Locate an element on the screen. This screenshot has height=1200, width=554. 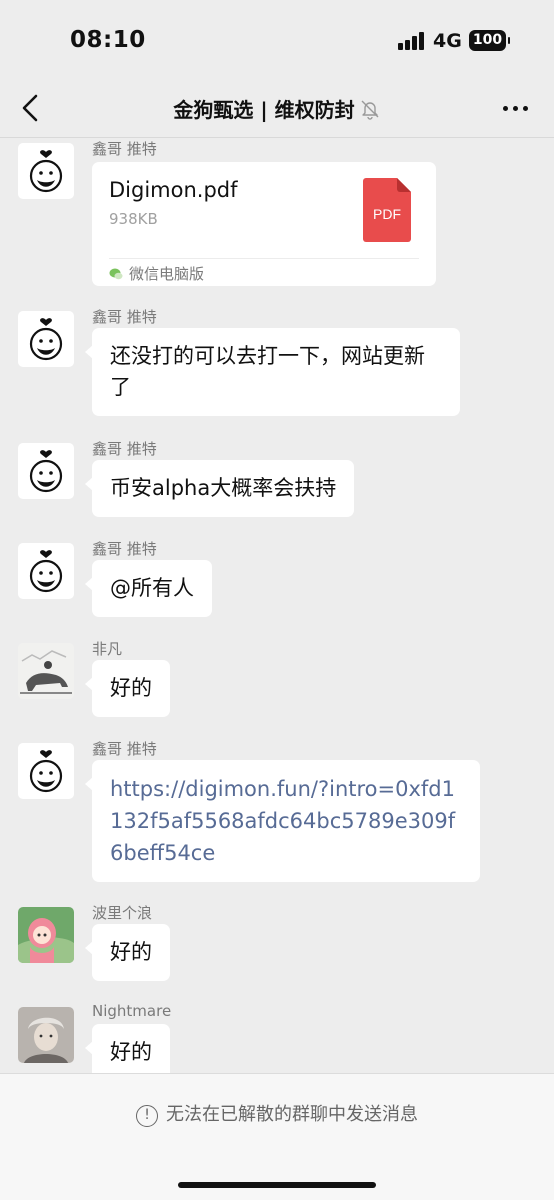
sender-name: 非凡 is located at coordinates (107, 649).